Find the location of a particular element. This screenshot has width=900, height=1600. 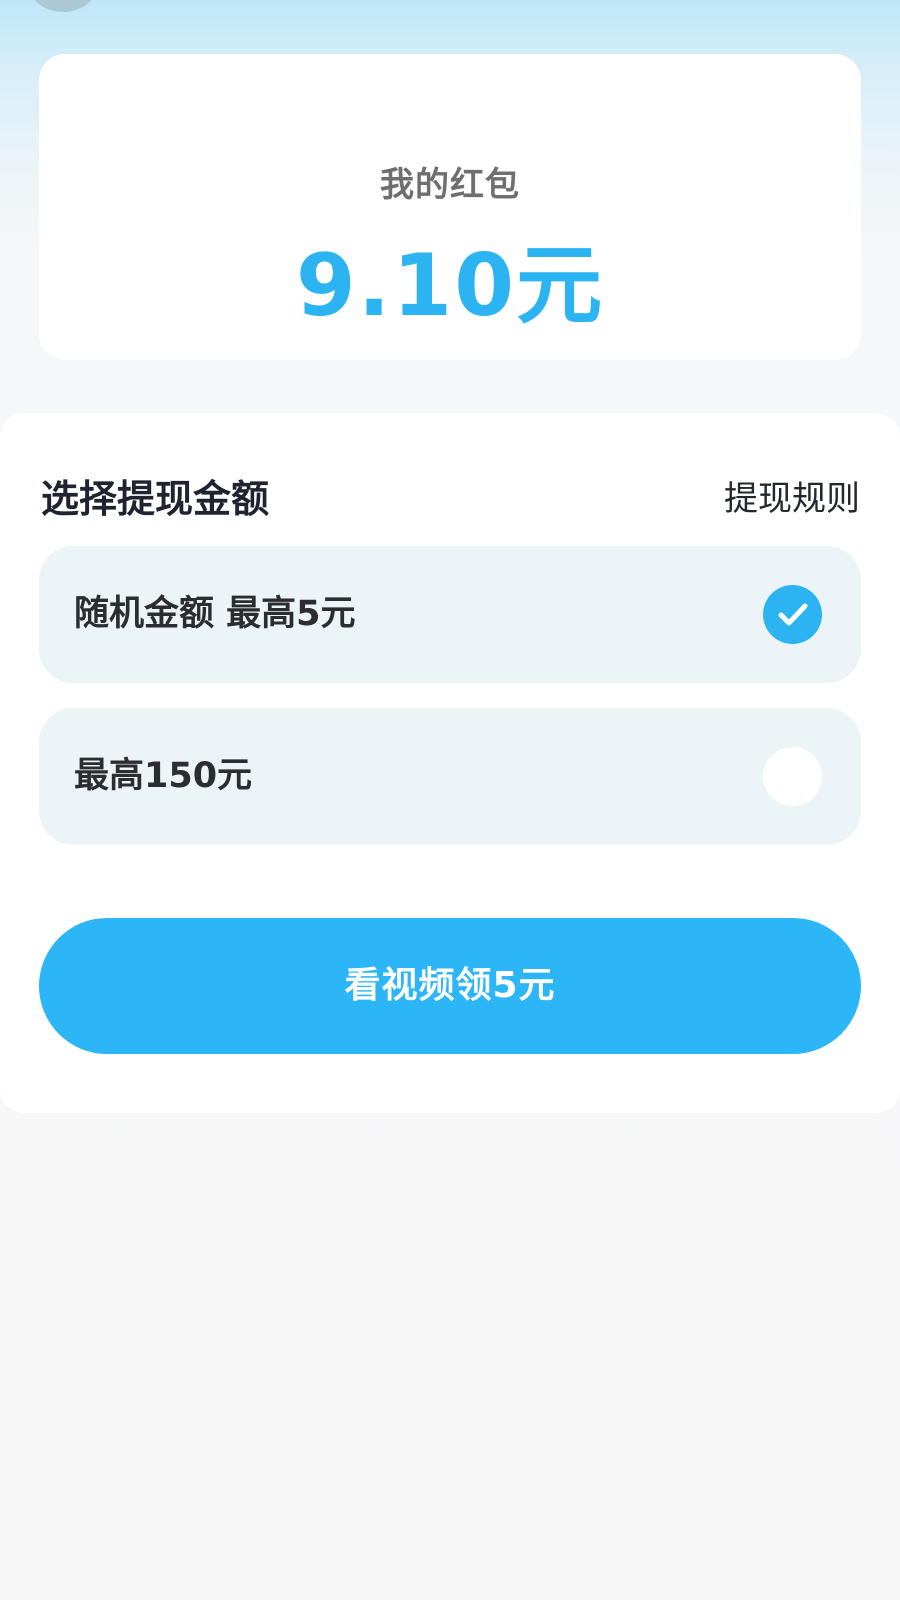

radio-empty-icon is located at coordinates (792, 776).